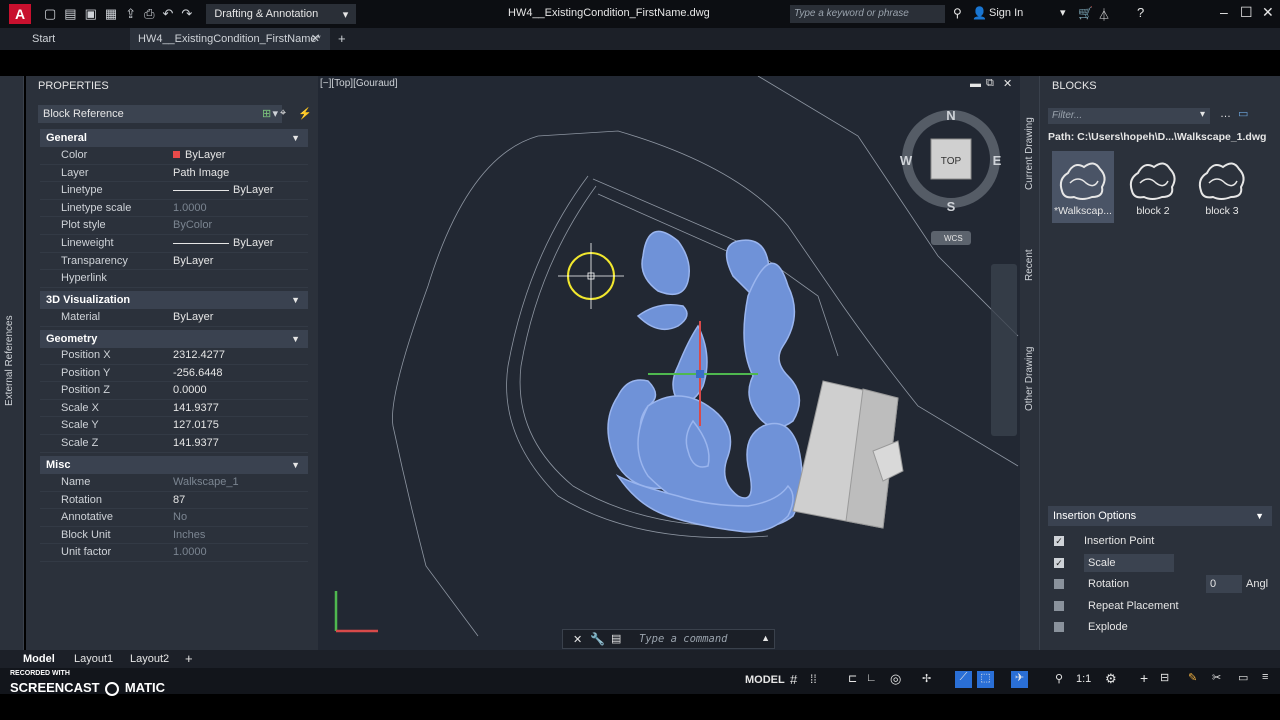 Image resolution: width=1280 pixels, height=720 pixels. I want to click on property-value: 0.0000, so click(190, 391).